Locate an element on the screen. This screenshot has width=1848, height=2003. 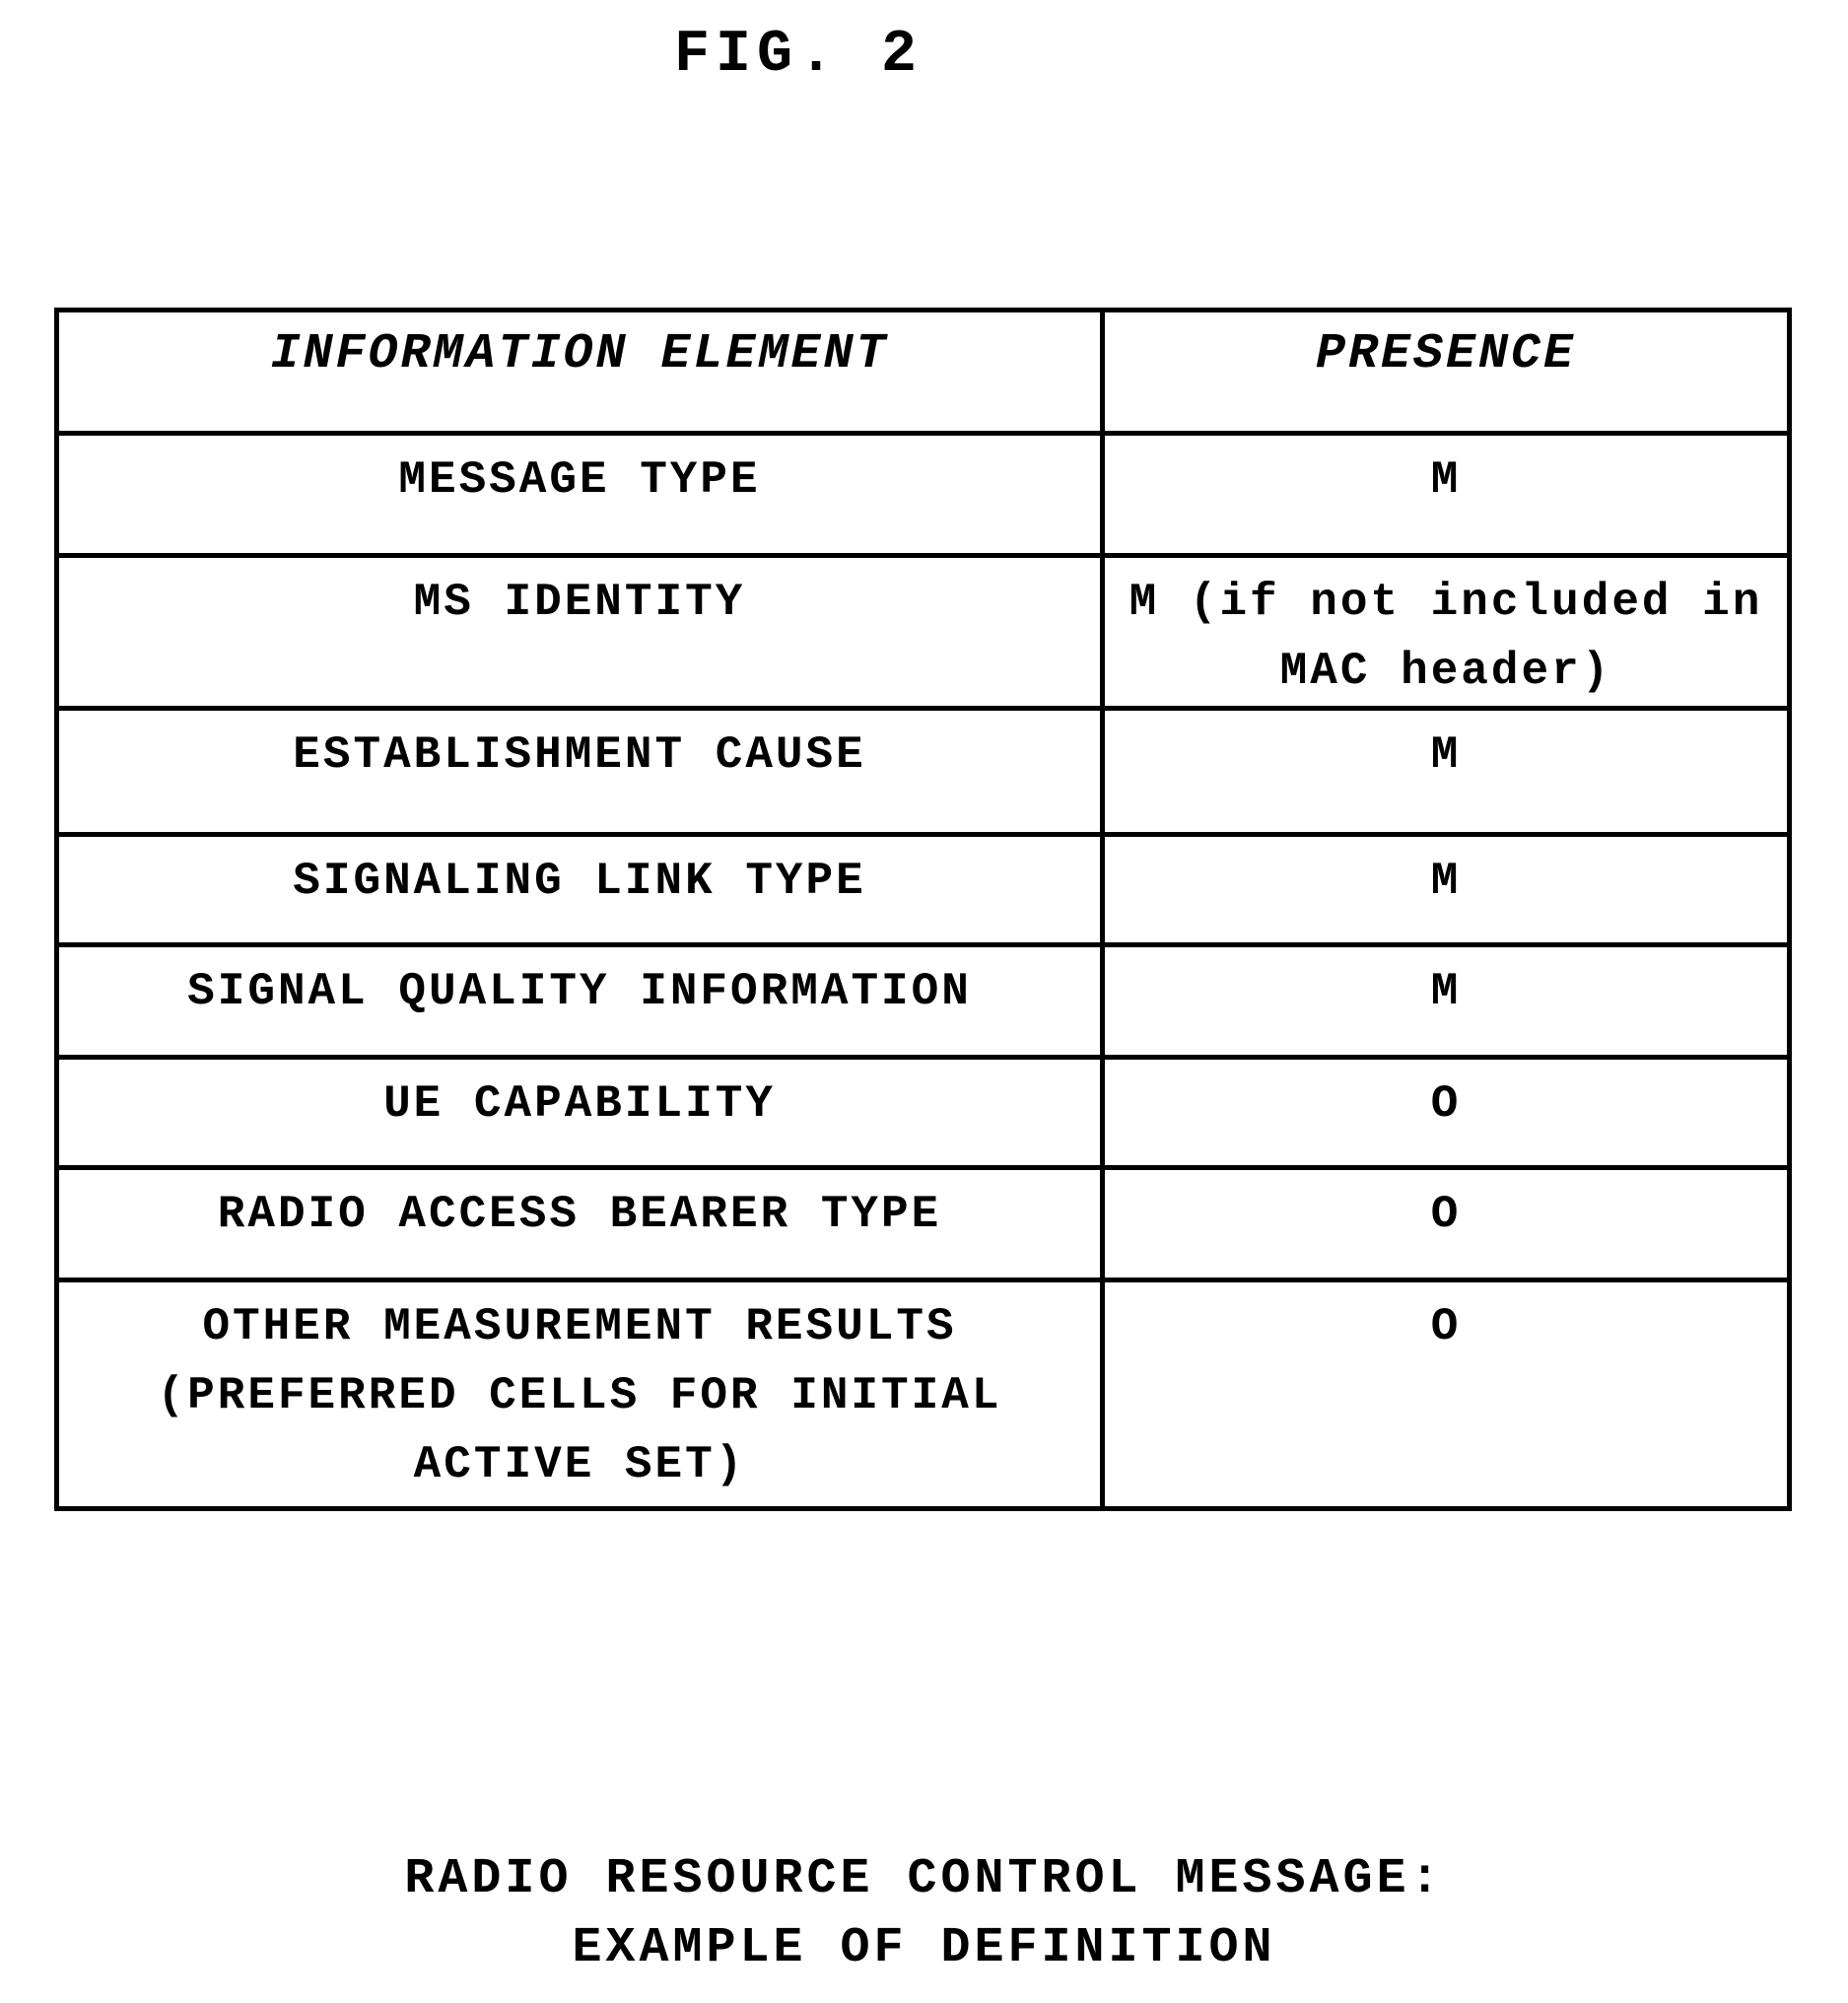
element-cell: UE CAPABILITY is located at coordinates (579, 1113).